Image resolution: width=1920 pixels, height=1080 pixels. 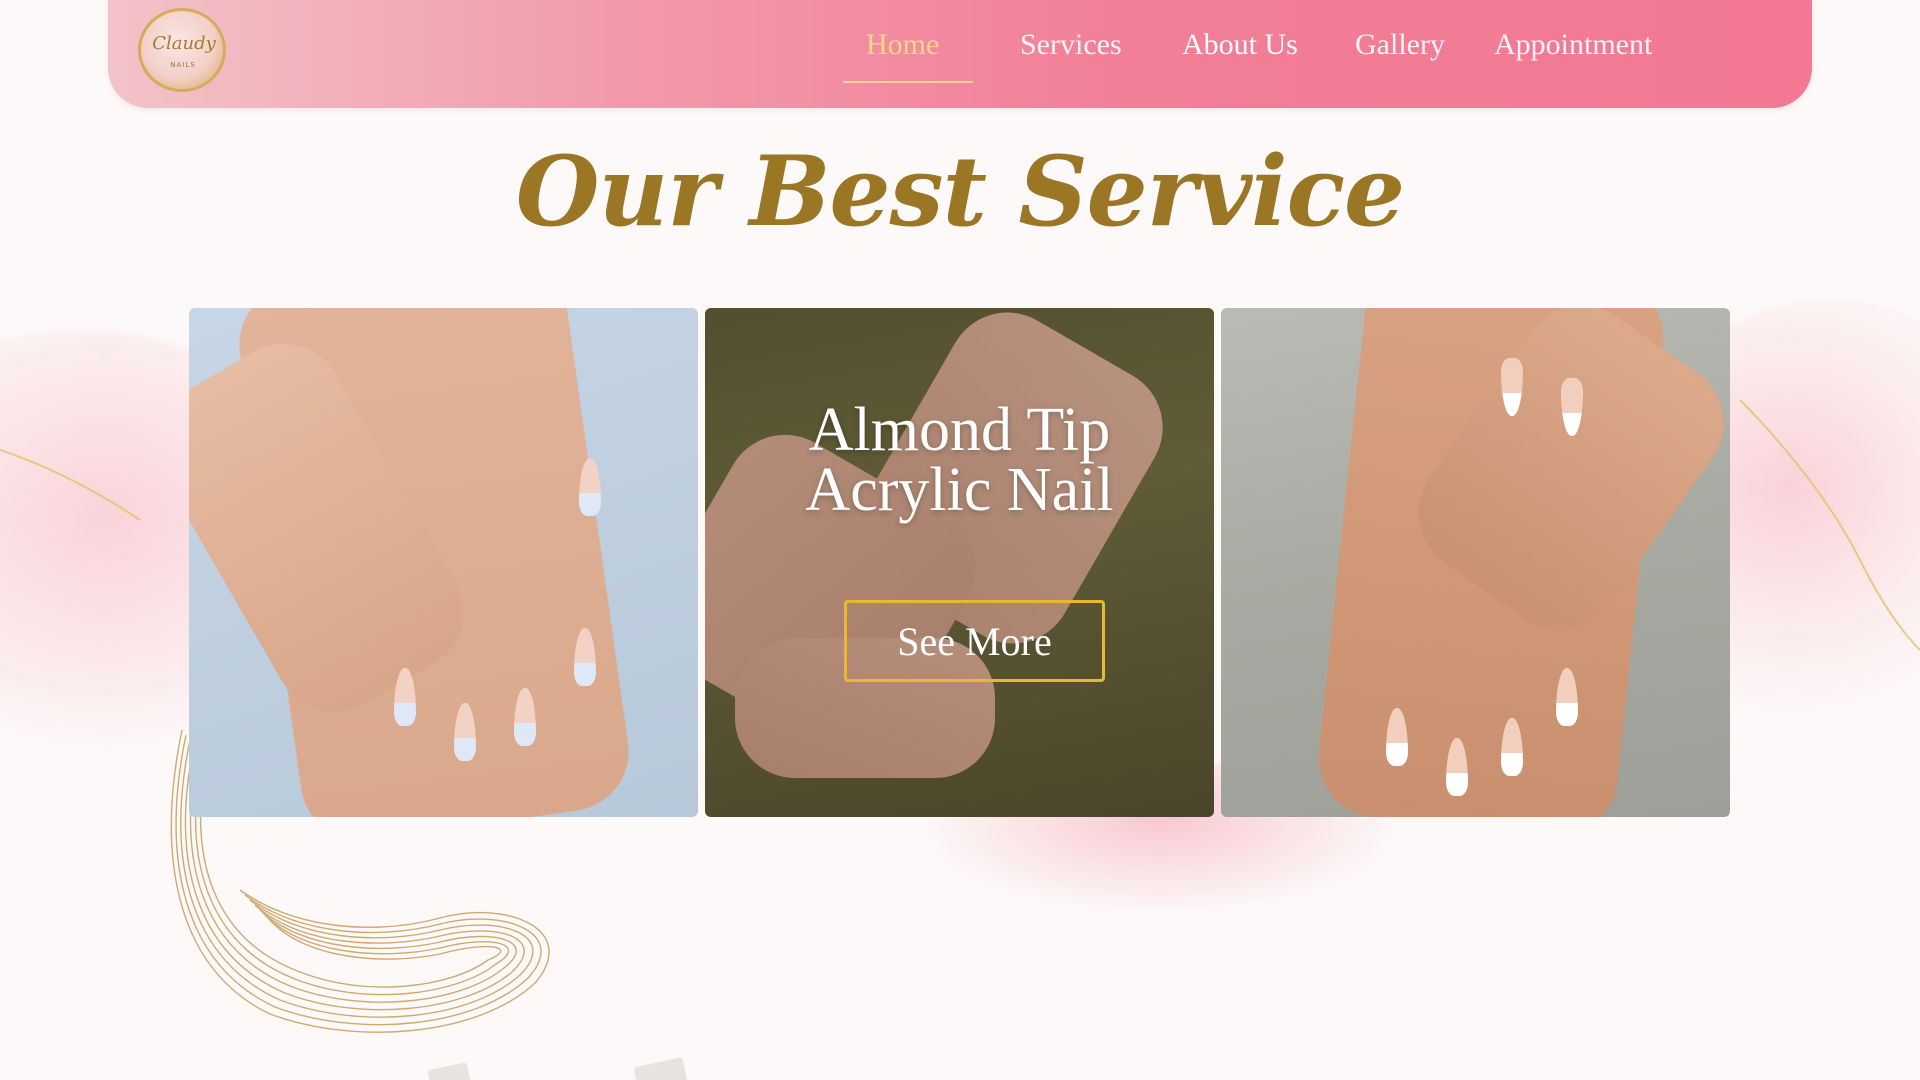 What do you see at coordinates (960, 191) in the screenshot?
I see `section-title: Our Best Service` at bounding box center [960, 191].